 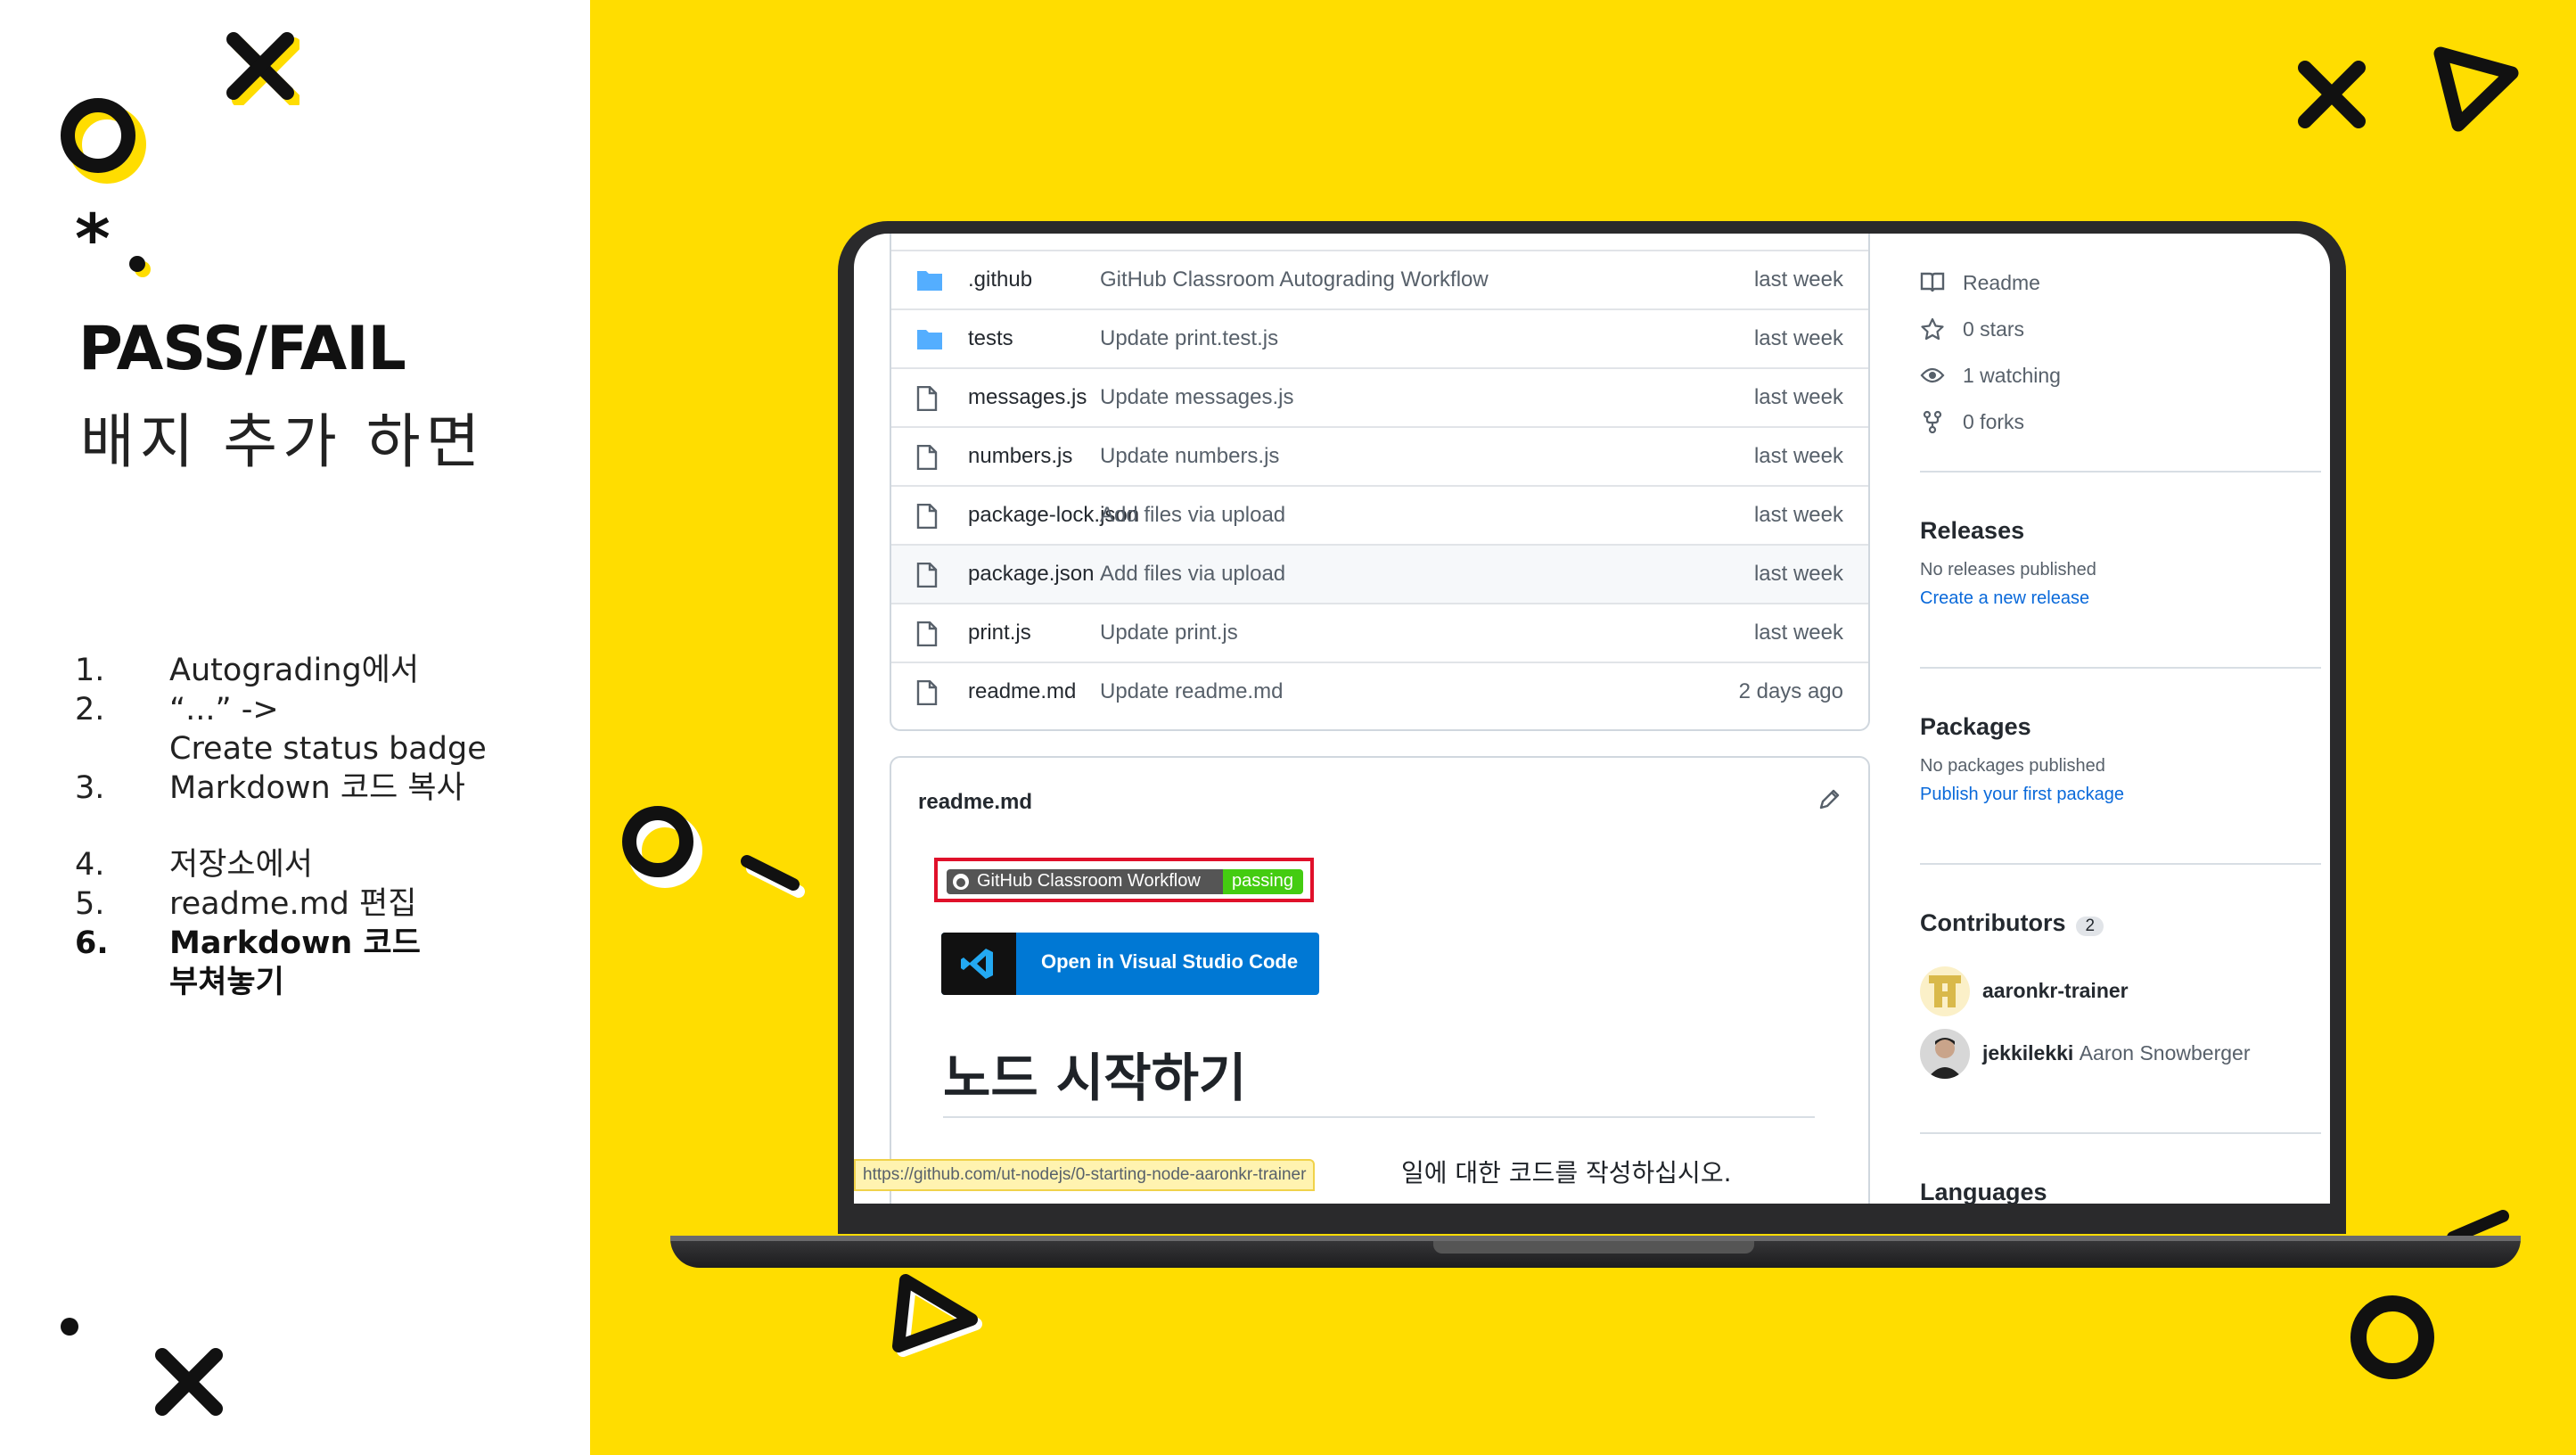 I want to click on step-item: 5. readme.md 편집, so click(x=246, y=904).